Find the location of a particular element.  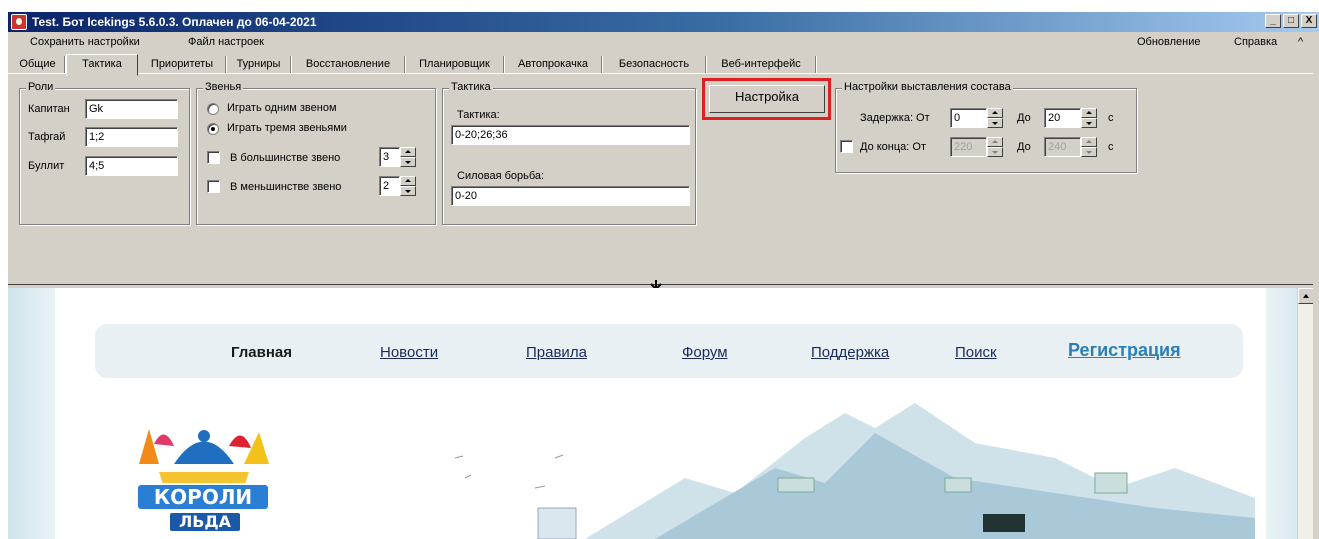

tactics-legend: Тактика is located at coordinates (471, 87).